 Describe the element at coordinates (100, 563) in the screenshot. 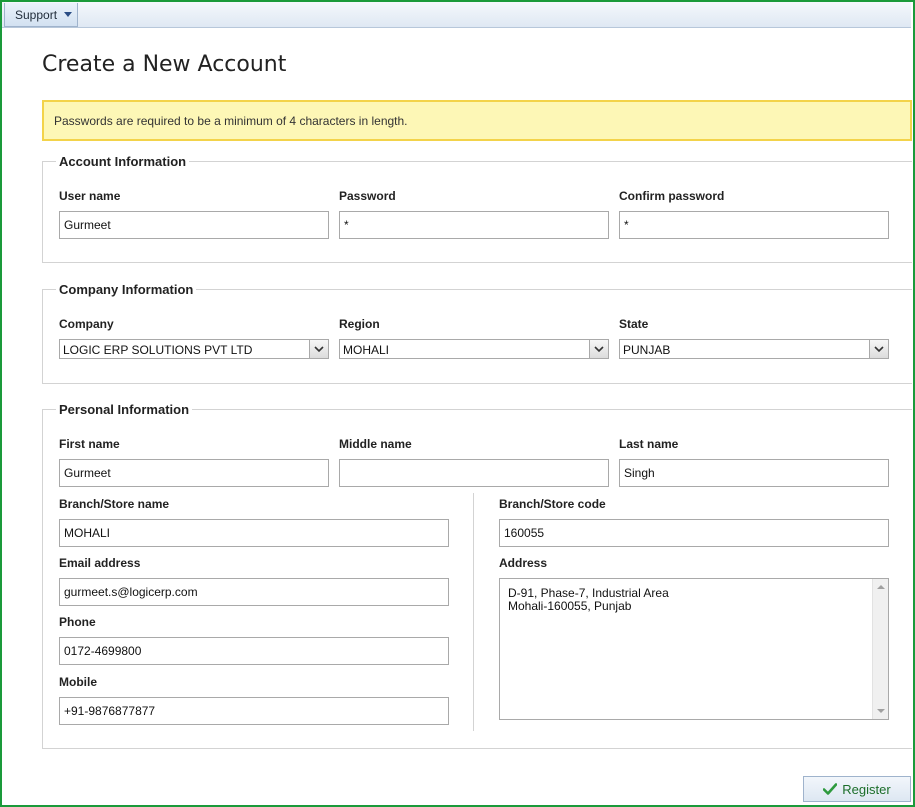

I see `email-address-label: Email address` at that location.